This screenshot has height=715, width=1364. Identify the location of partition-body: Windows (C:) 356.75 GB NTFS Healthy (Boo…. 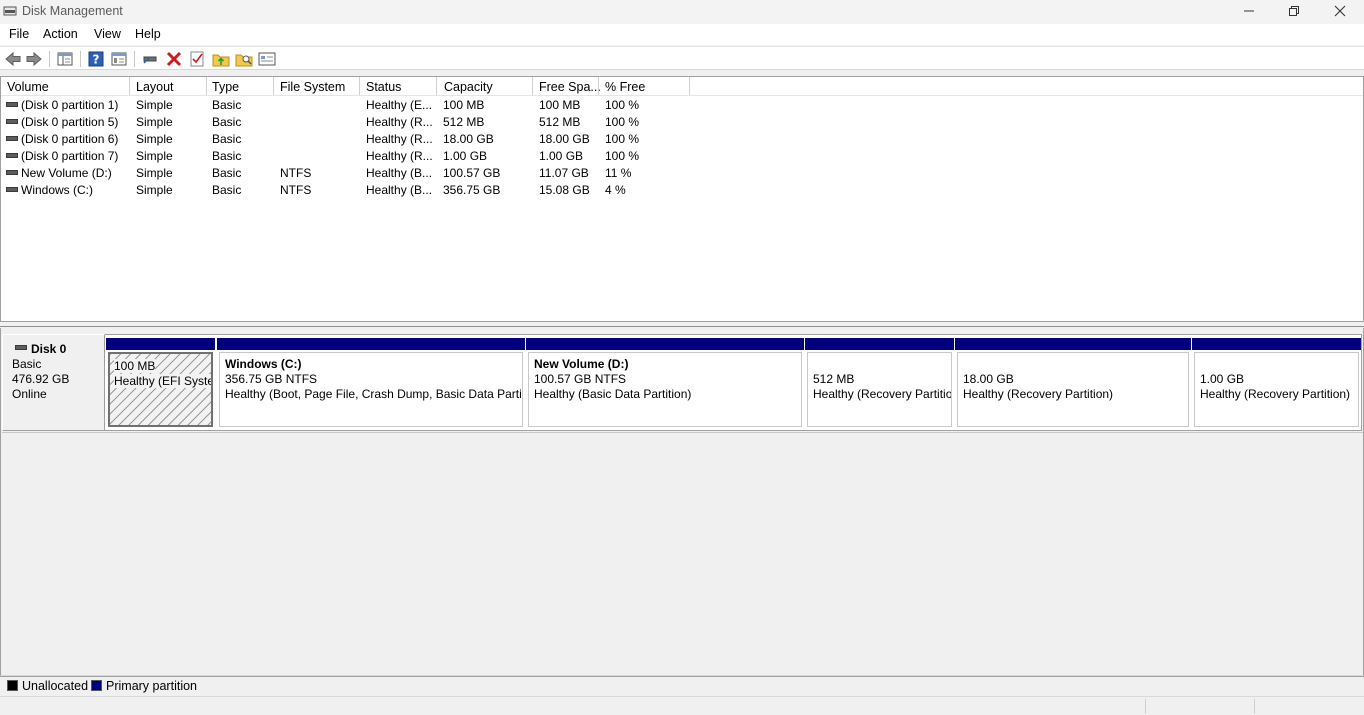
(371, 389).